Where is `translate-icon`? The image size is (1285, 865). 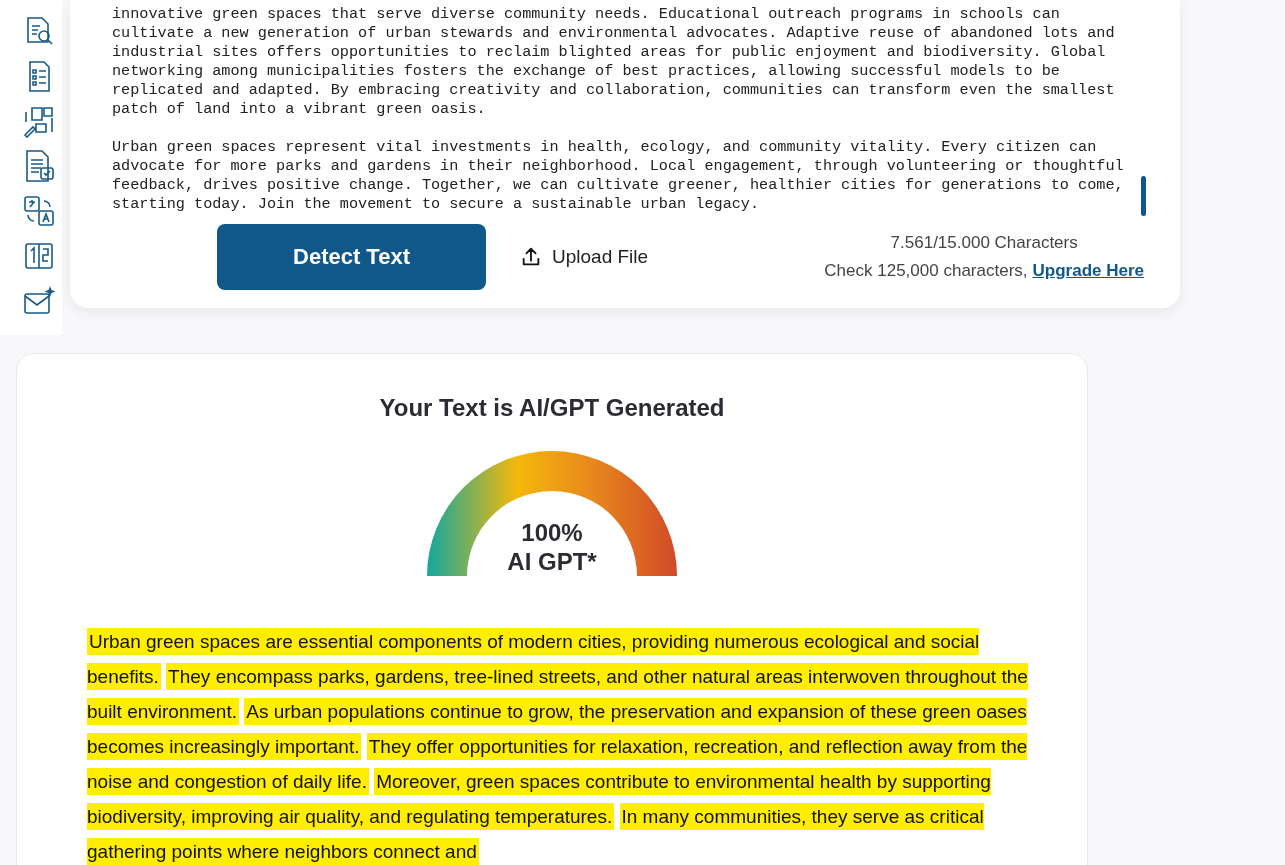
translate-icon is located at coordinates (39, 211).